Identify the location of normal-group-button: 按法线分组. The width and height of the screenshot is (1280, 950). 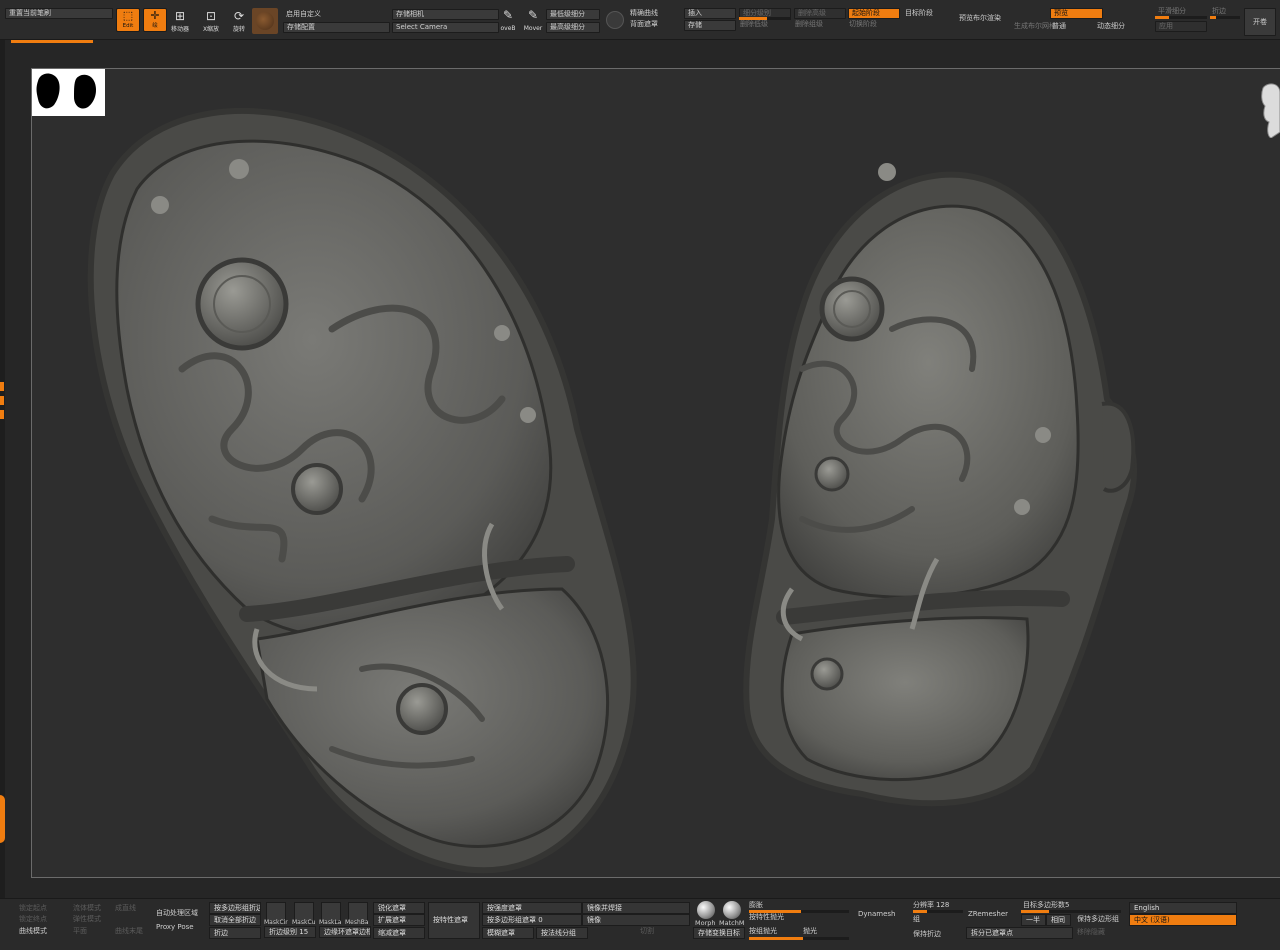
(562, 933).